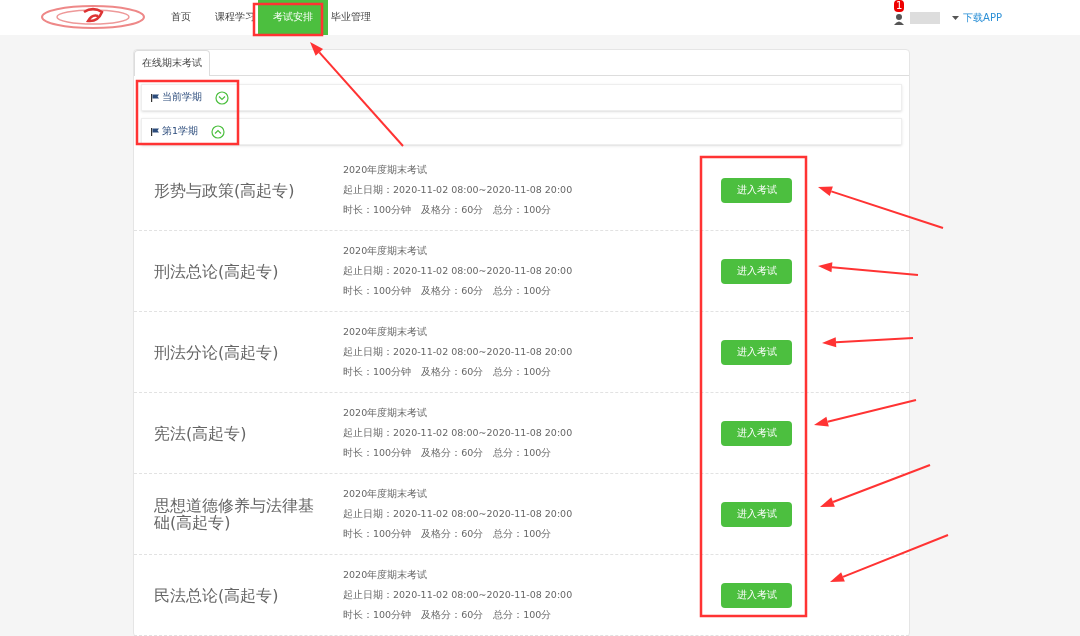 Image resolution: width=1080 pixels, height=636 pixels. I want to click on notification-badge: 1, so click(899, 6).